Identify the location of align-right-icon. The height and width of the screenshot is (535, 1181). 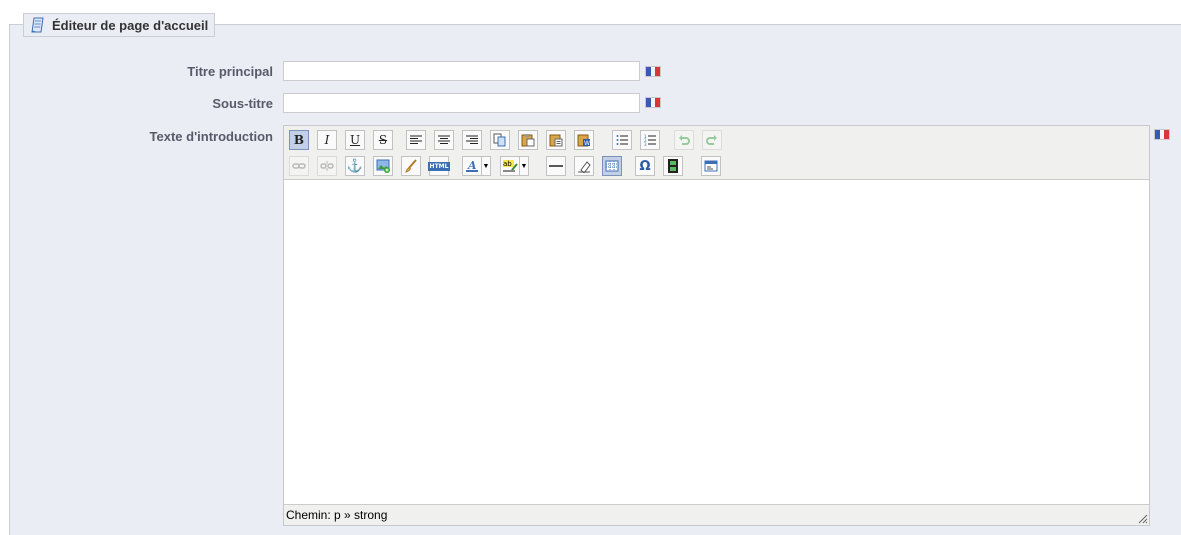
(472, 140).